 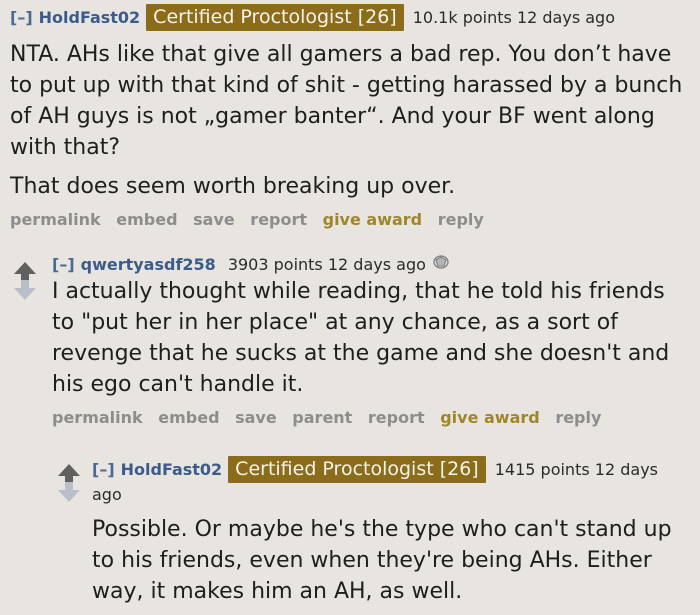 What do you see at coordinates (542, 469) in the screenshot?
I see `score: 1415 points` at bounding box center [542, 469].